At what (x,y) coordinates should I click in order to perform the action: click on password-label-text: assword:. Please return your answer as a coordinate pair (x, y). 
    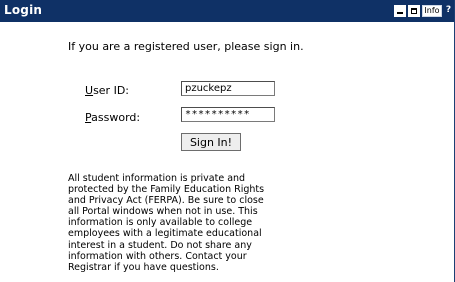
    Looking at the image, I should click on (116, 117).